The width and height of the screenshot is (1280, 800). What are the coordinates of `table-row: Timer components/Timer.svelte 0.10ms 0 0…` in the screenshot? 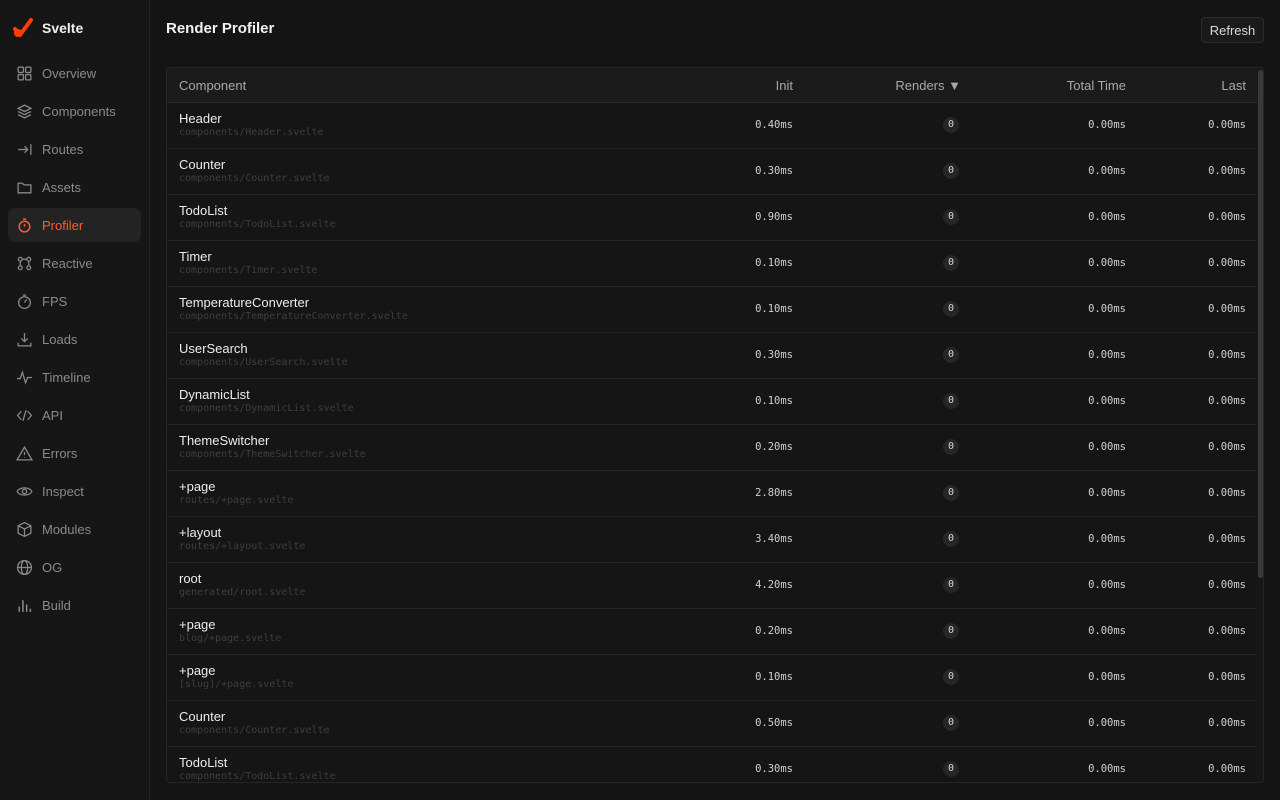 It's located at (712, 264).